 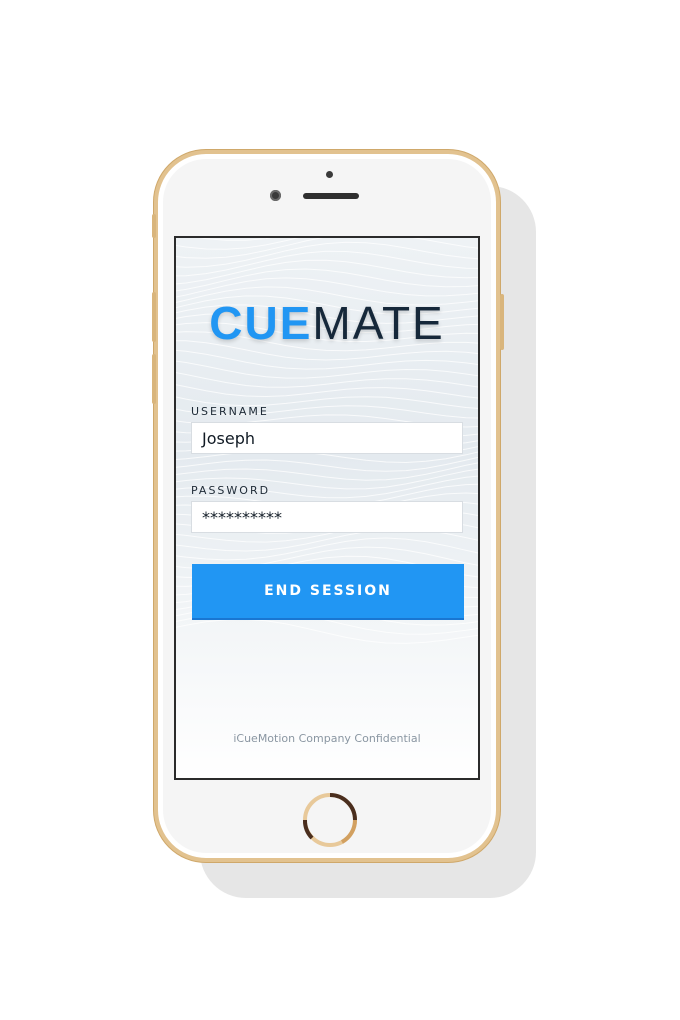 What do you see at coordinates (327, 438) in the screenshot?
I see `username-input: Joseph` at bounding box center [327, 438].